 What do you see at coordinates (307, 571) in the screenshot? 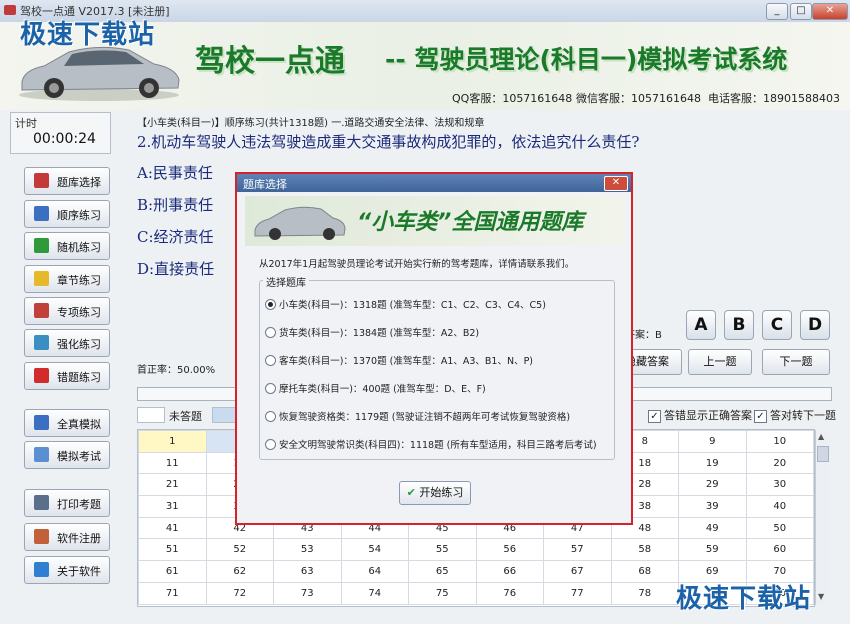
I see `question-cell: 63` at bounding box center [307, 571].